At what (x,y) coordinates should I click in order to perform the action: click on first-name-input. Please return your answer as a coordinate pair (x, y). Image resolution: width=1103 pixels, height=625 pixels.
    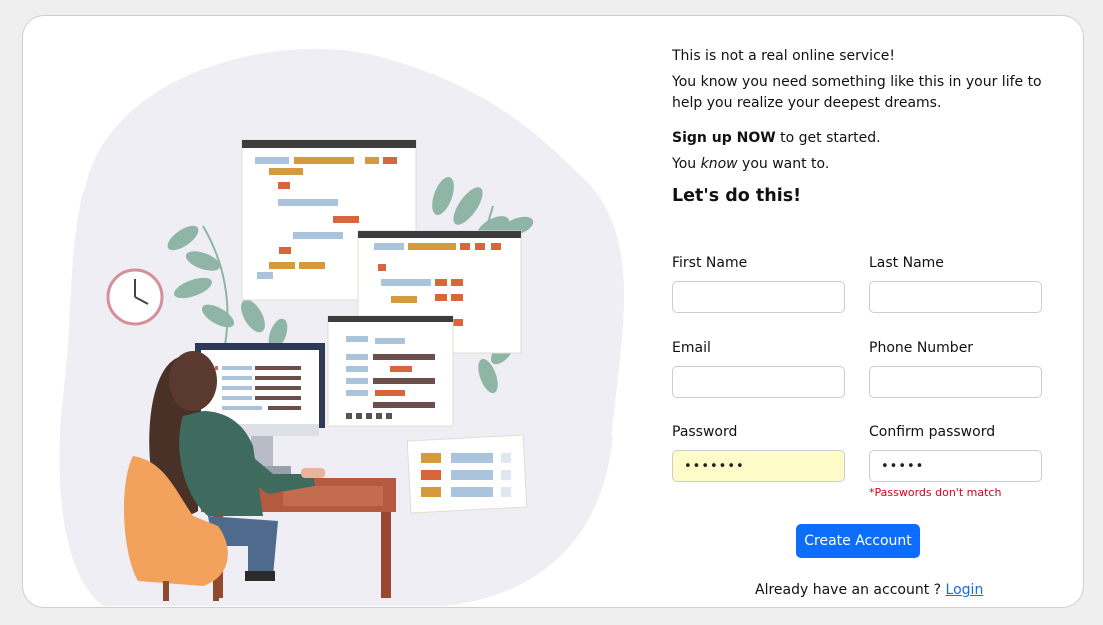
    Looking at the image, I should click on (758, 297).